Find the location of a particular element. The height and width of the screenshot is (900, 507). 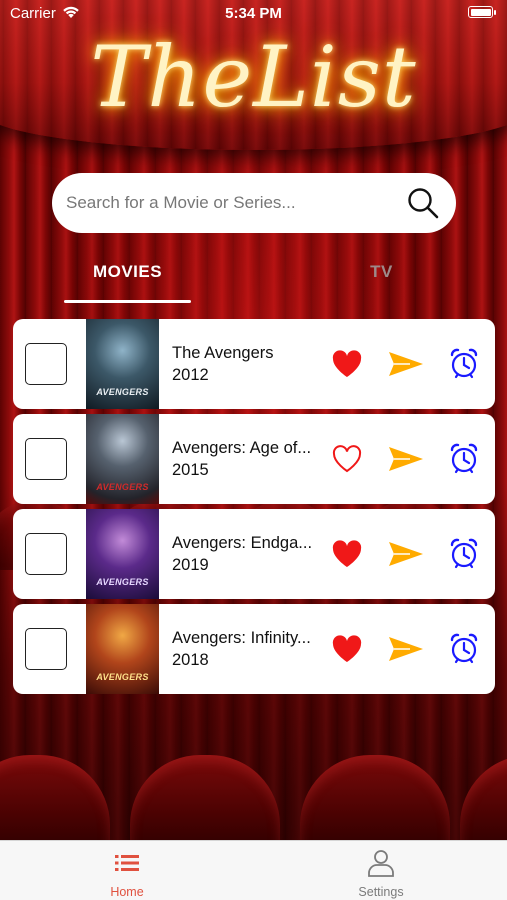

search-input is located at coordinates (231, 203).